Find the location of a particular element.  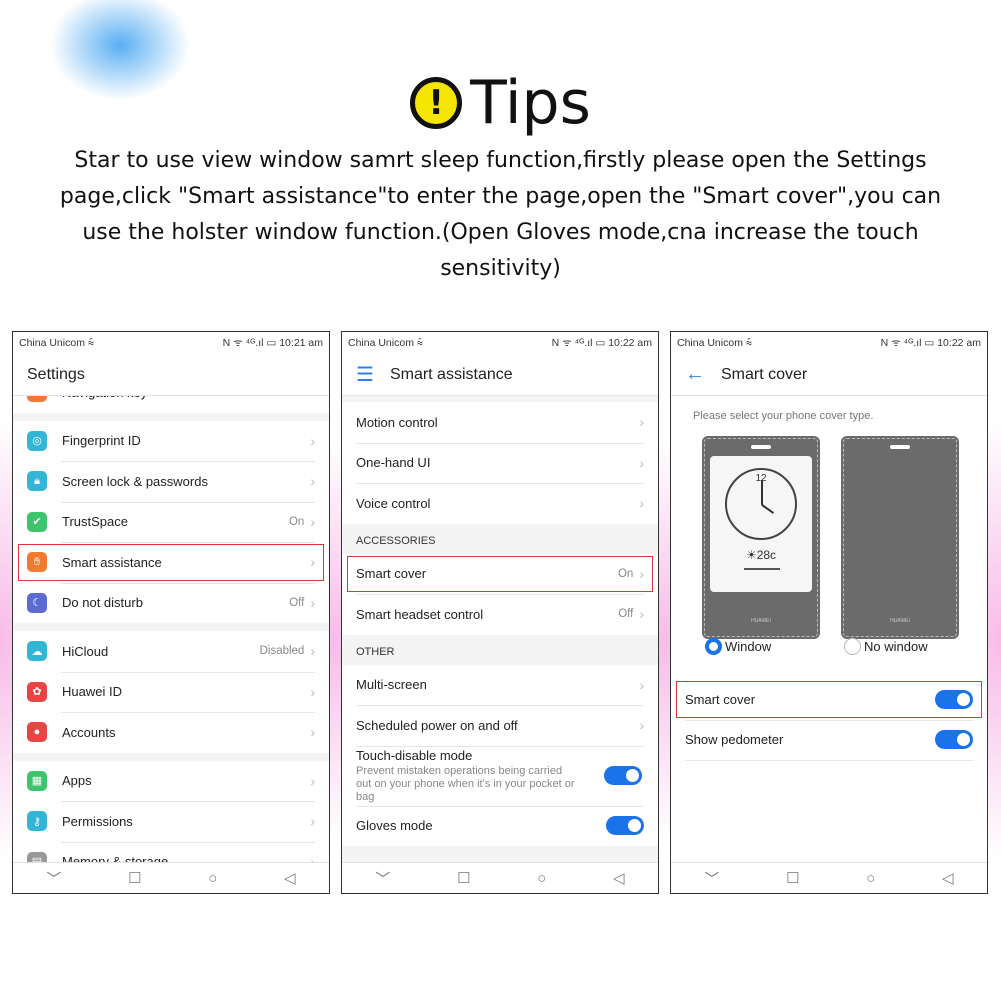

weather-temperature: ☀28c is located at coordinates (761, 555).